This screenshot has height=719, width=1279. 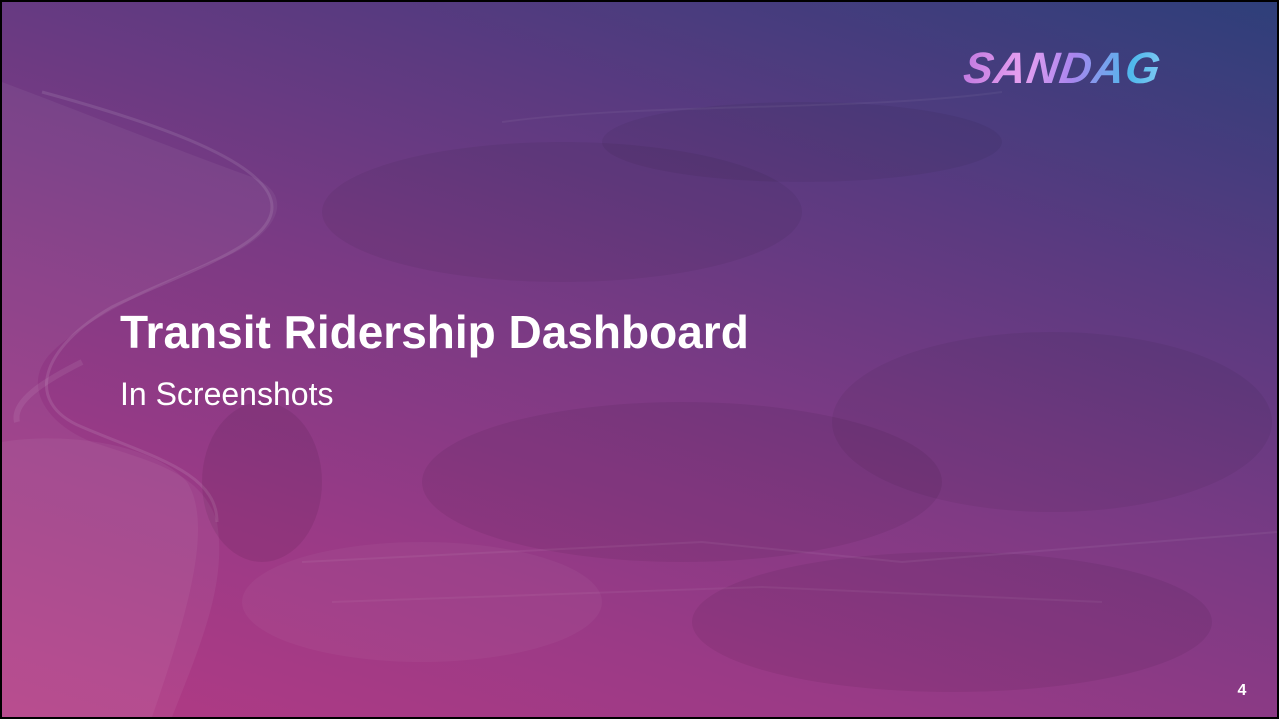 I want to click on page-number: 4, so click(x=1242, y=690).